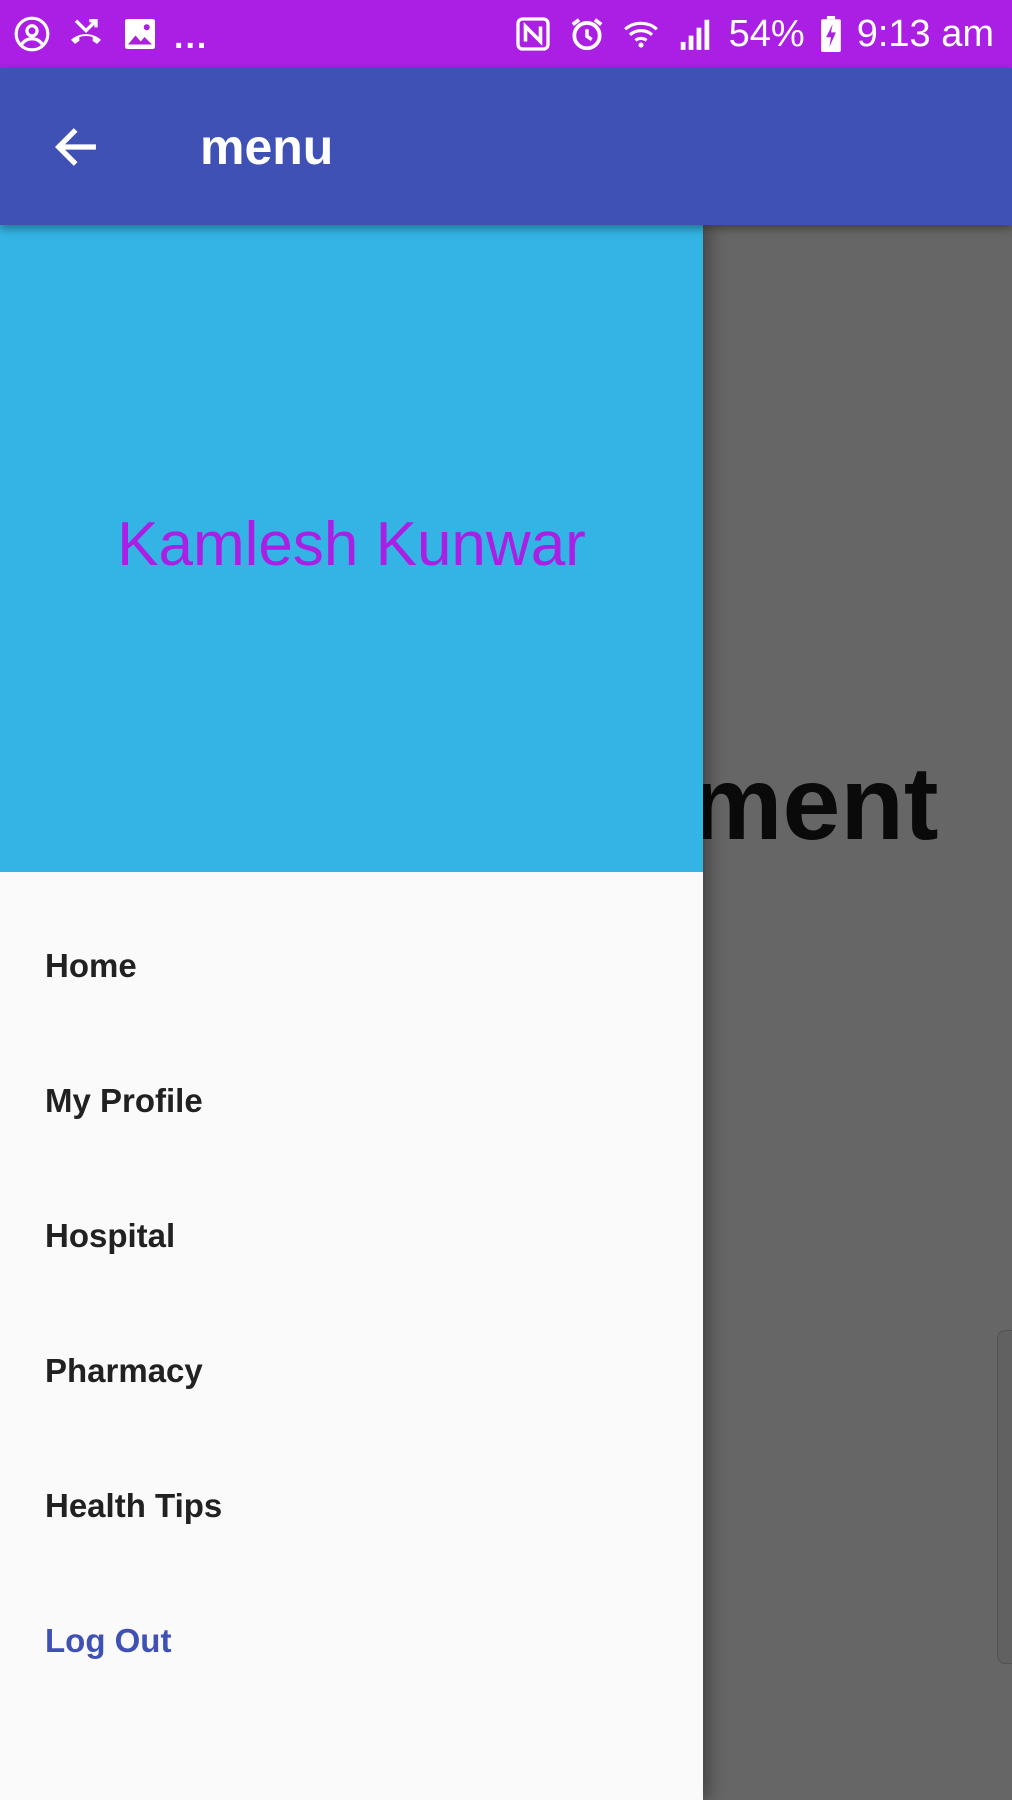 Image resolution: width=1012 pixels, height=1800 pixels. I want to click on menu-item-home: Home, so click(351, 965).